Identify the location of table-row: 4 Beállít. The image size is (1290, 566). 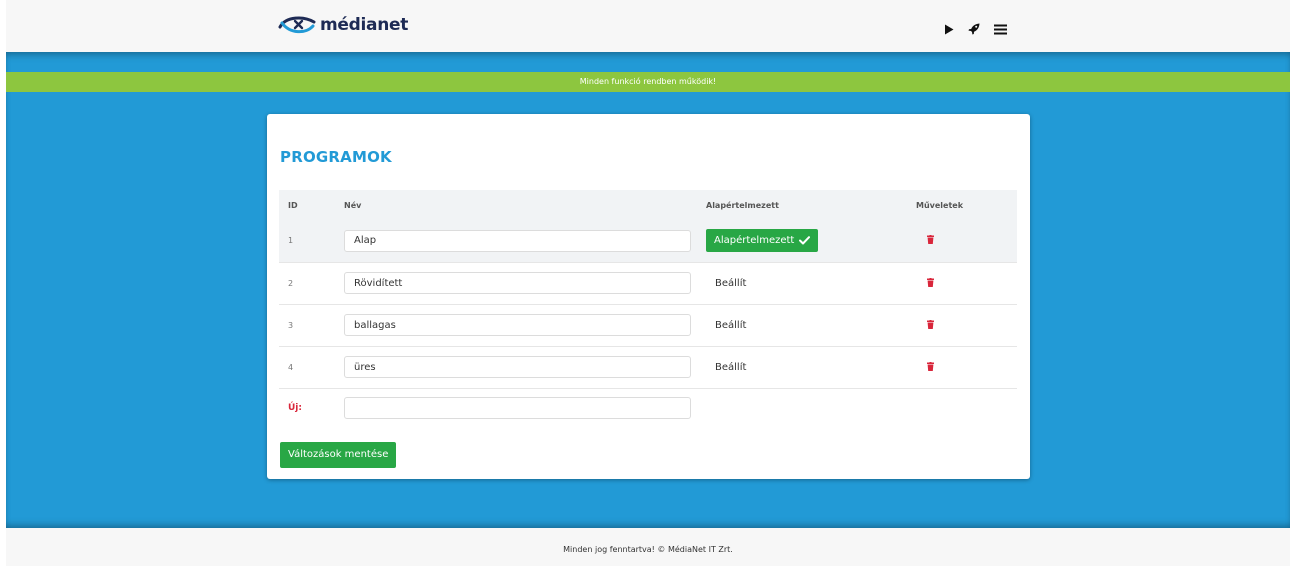
(648, 367).